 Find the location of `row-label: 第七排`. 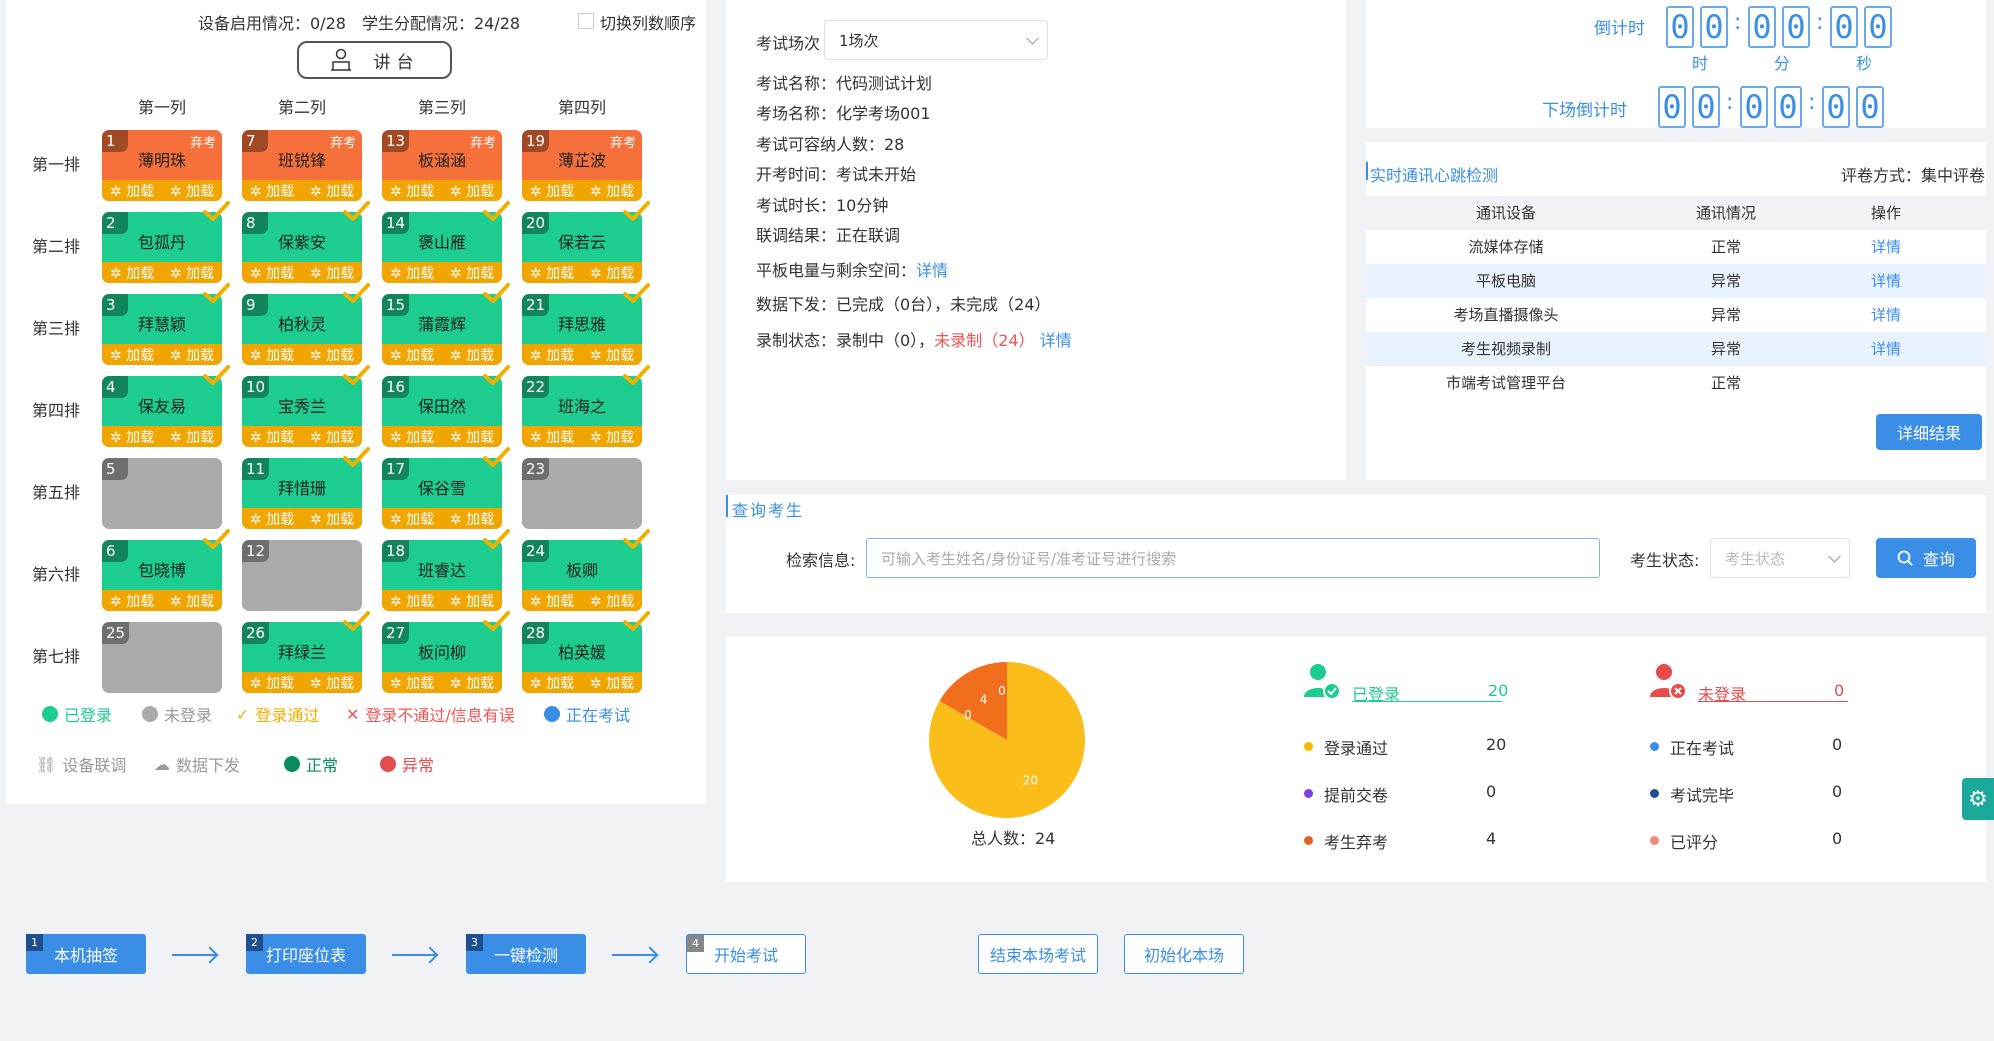

row-label: 第七排 is located at coordinates (55, 656).